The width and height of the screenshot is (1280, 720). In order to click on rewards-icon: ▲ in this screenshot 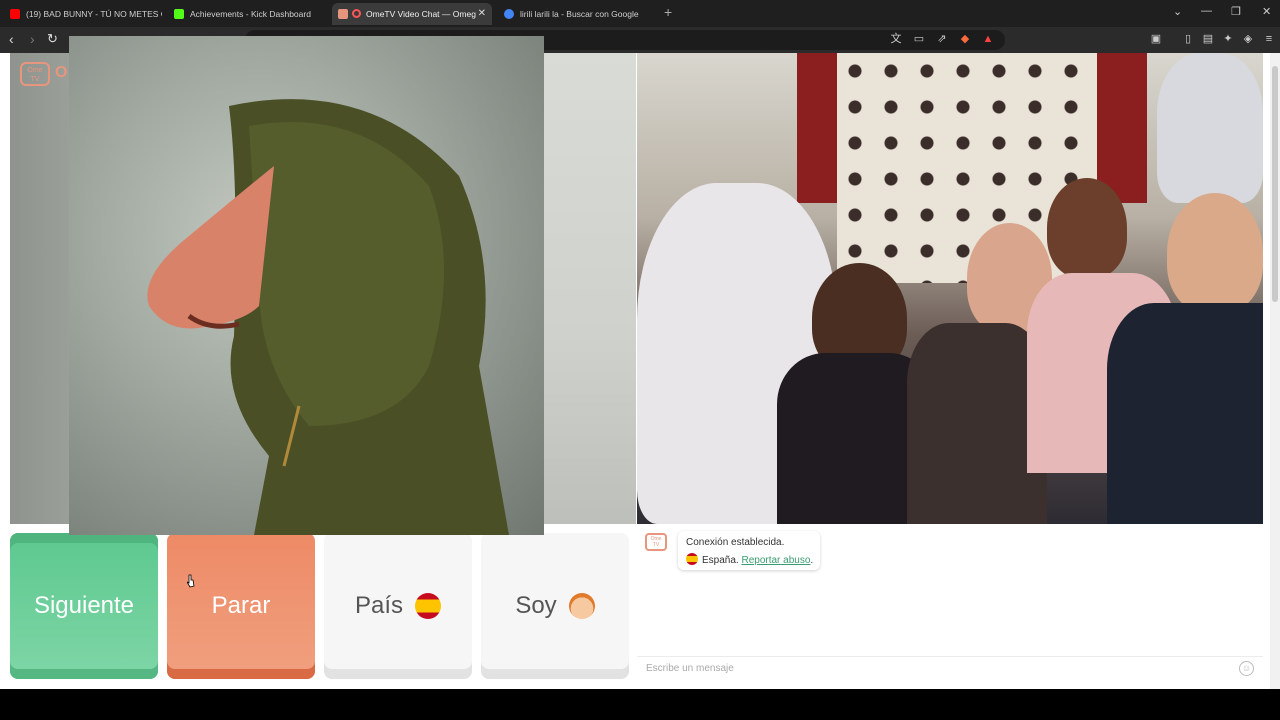, I will do `click(988, 39)`.